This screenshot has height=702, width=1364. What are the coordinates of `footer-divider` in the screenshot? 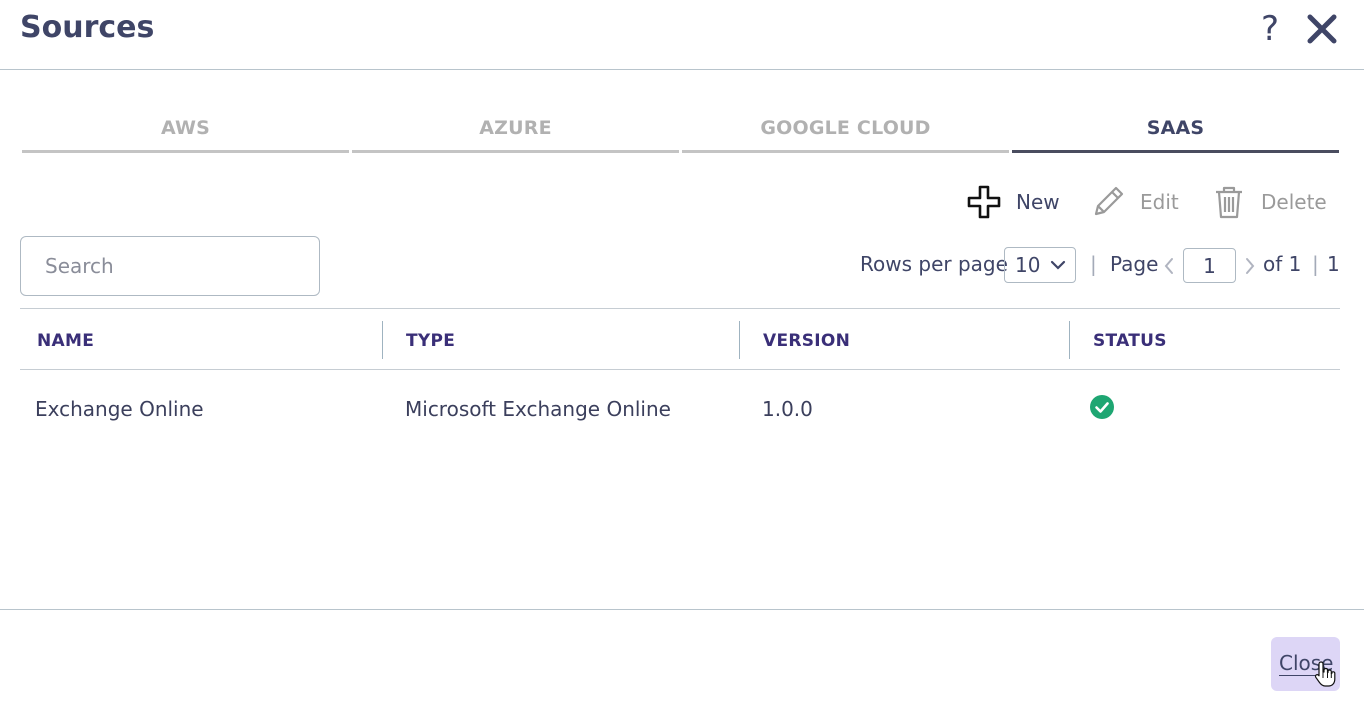 It's located at (682, 609).